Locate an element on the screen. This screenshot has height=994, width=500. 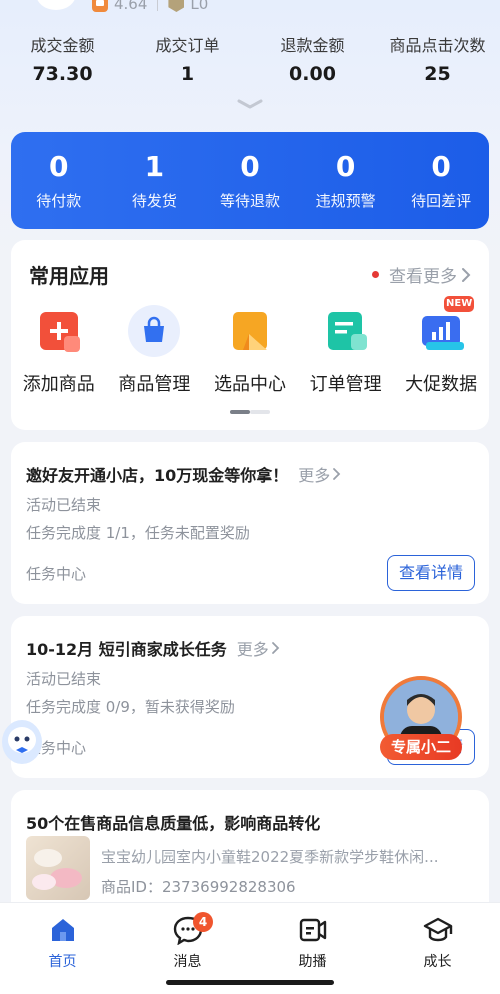
rating-icon is located at coordinates (100, 6).